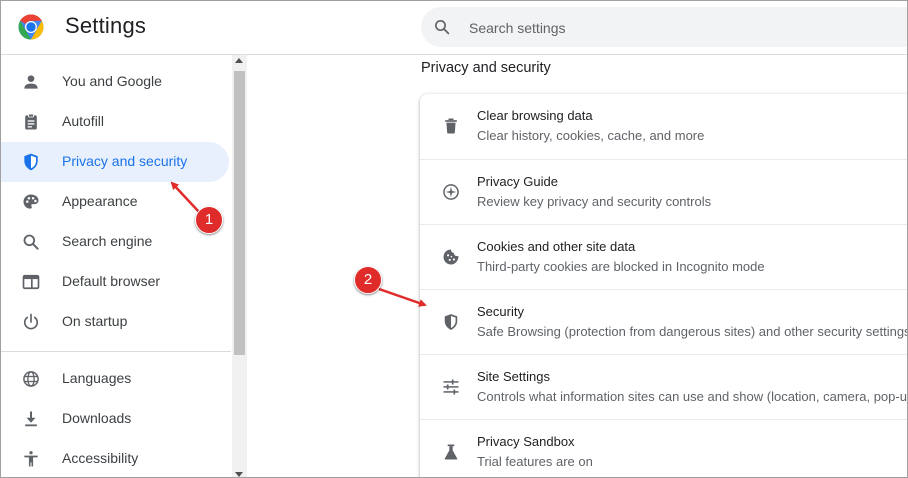  What do you see at coordinates (31, 82) in the screenshot?
I see `person-icon` at bounding box center [31, 82].